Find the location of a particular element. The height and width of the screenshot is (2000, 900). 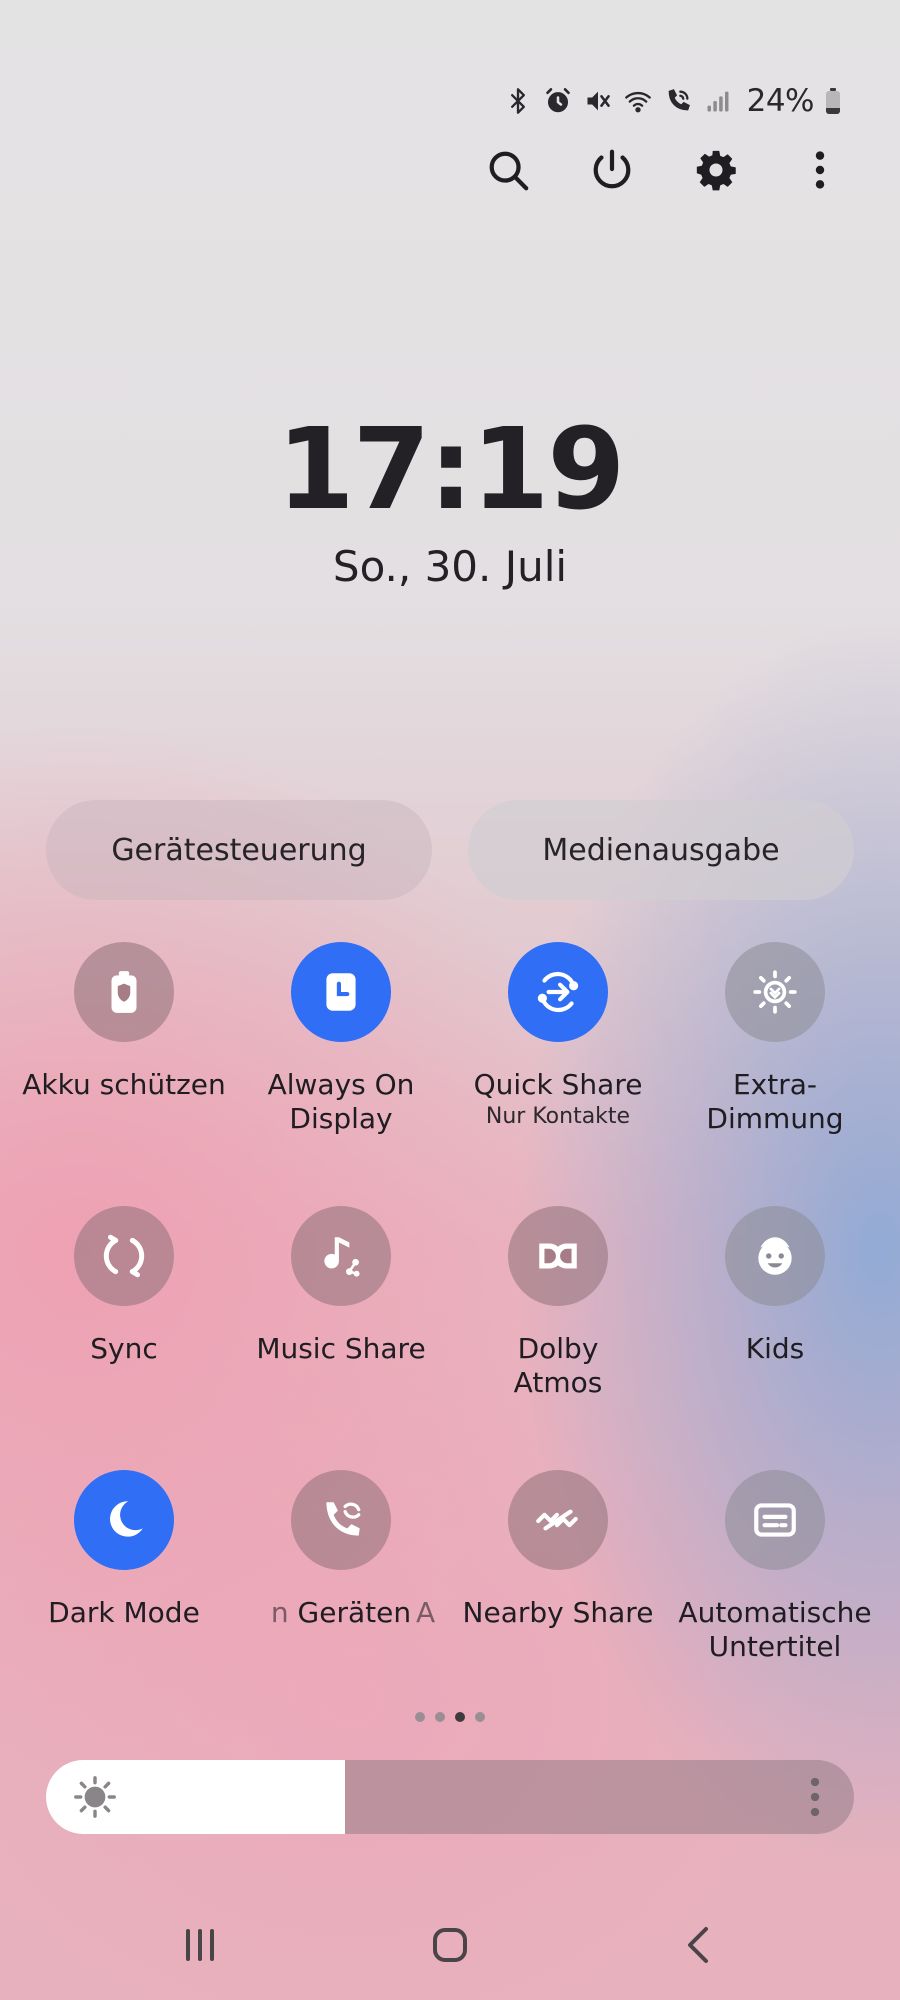

dolby-icon is located at coordinates (558, 1256).